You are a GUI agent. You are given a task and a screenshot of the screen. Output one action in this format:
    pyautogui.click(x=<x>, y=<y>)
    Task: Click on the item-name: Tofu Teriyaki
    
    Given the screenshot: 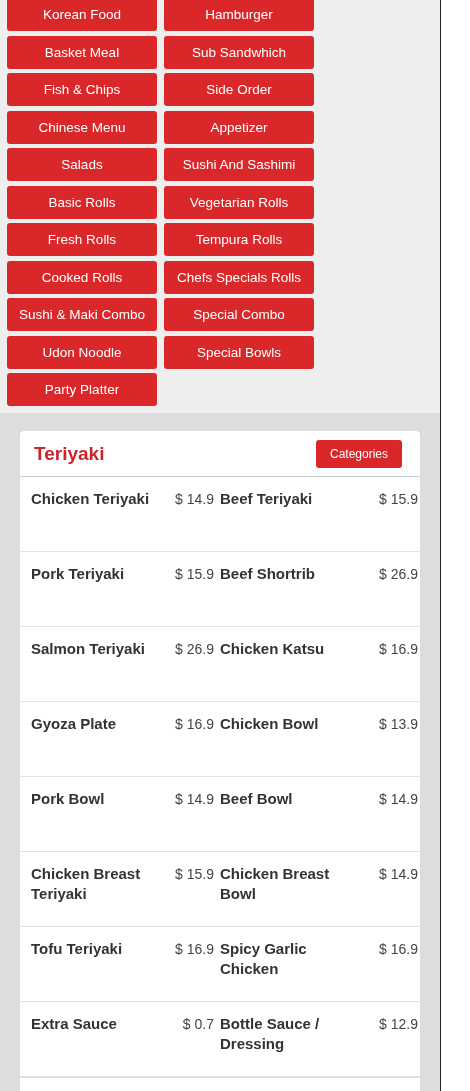 What is the action you would take?
    pyautogui.click(x=77, y=949)
    